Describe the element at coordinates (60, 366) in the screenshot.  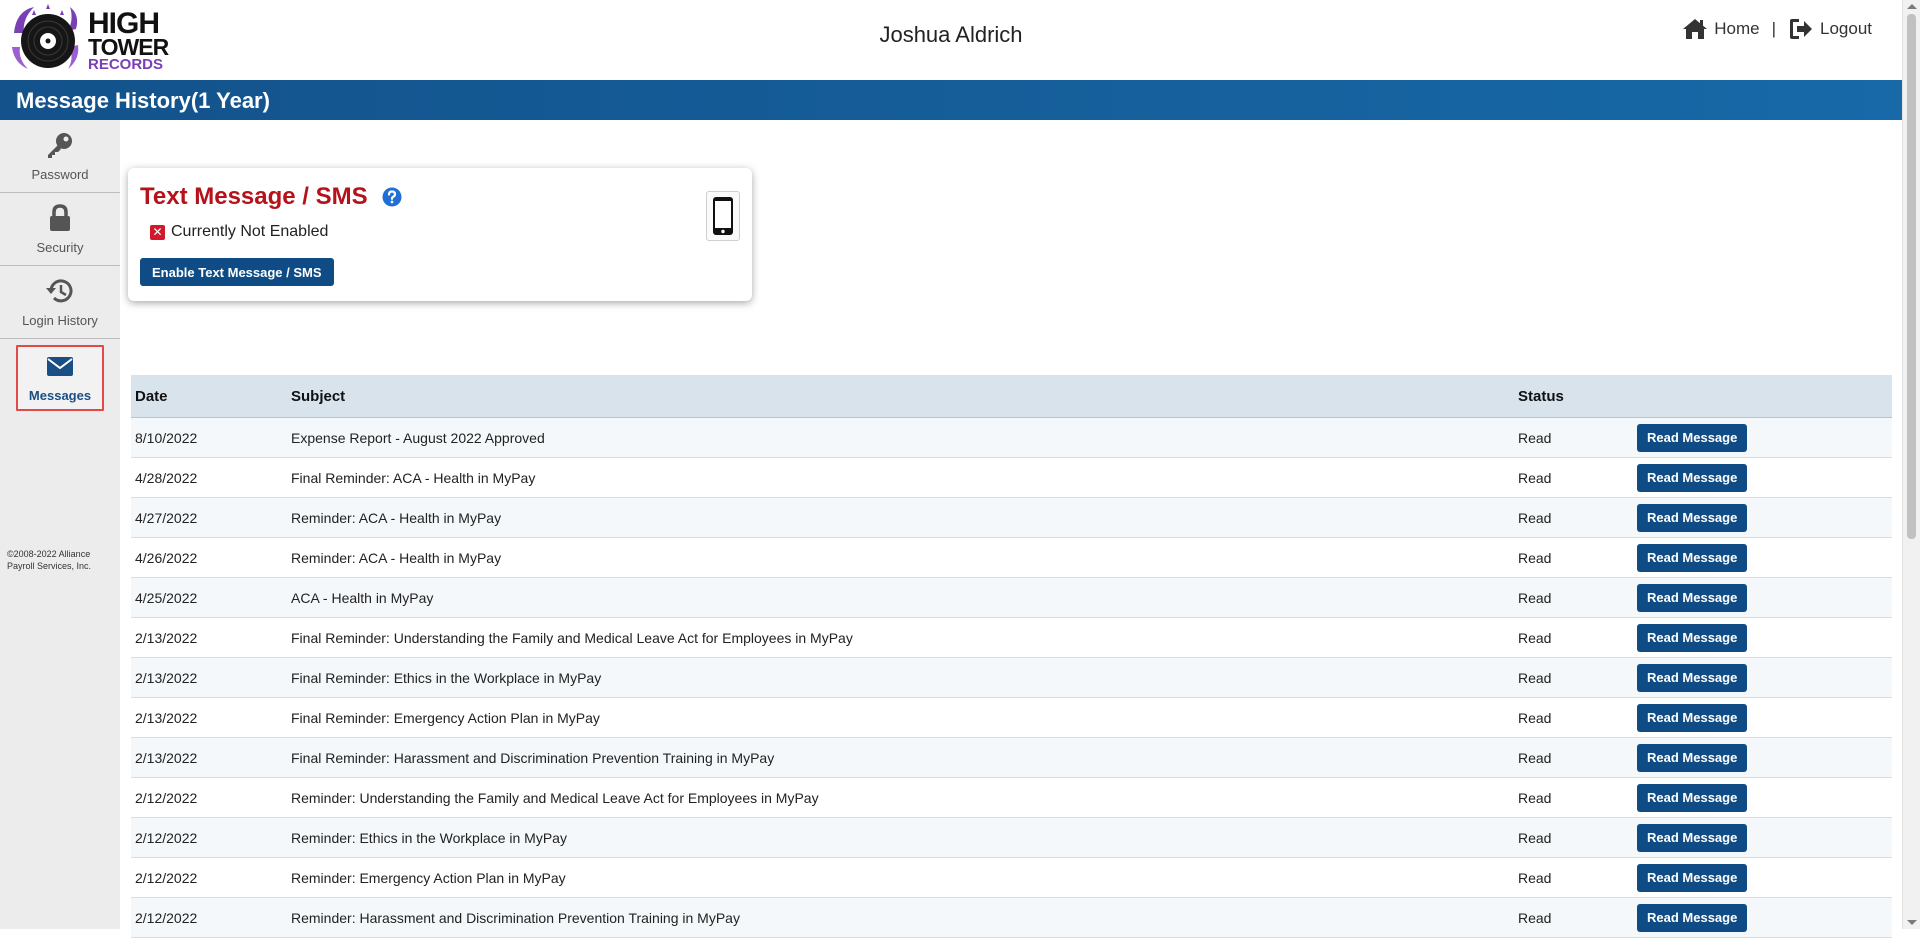
I see `envelope-icon` at that location.